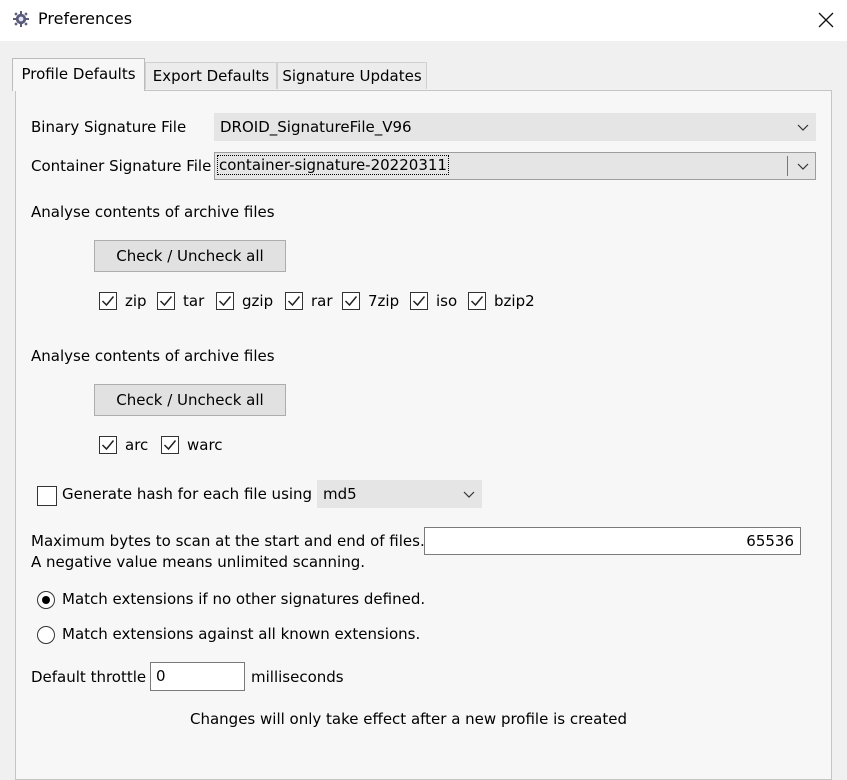 The height and width of the screenshot is (780, 847). I want to click on arc-label: arc, so click(137, 445).